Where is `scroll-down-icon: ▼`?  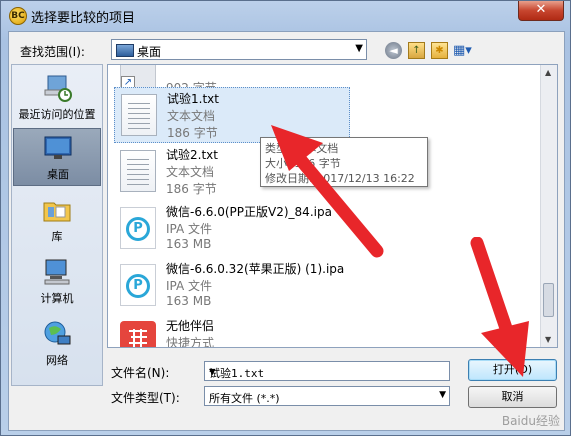
scroll-down-icon: ▼ is located at coordinates (548, 339).